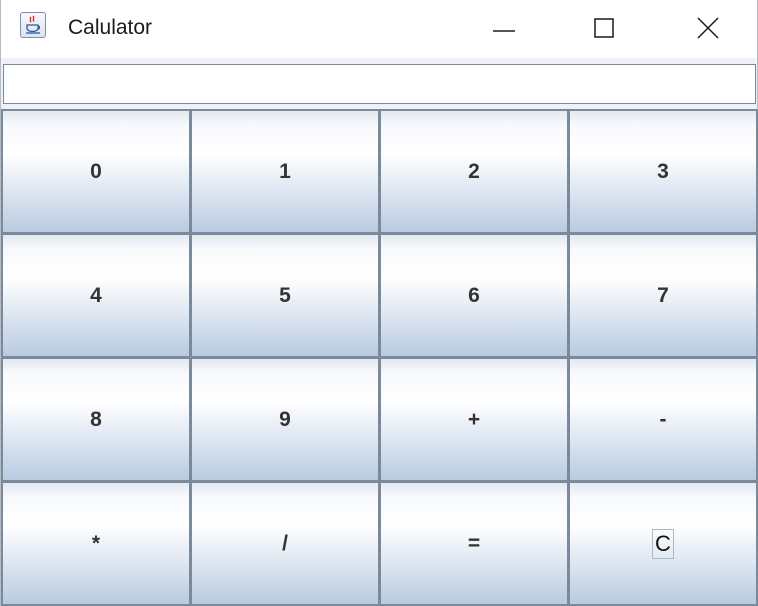 This screenshot has height=606, width=758. I want to click on key-equals: =, so click(474, 543).